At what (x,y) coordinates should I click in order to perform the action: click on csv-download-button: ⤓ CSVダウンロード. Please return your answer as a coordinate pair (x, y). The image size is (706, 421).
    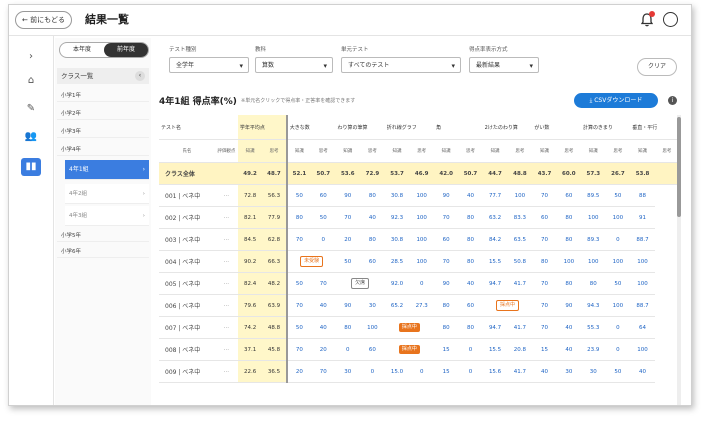
    Looking at the image, I should click on (616, 100).